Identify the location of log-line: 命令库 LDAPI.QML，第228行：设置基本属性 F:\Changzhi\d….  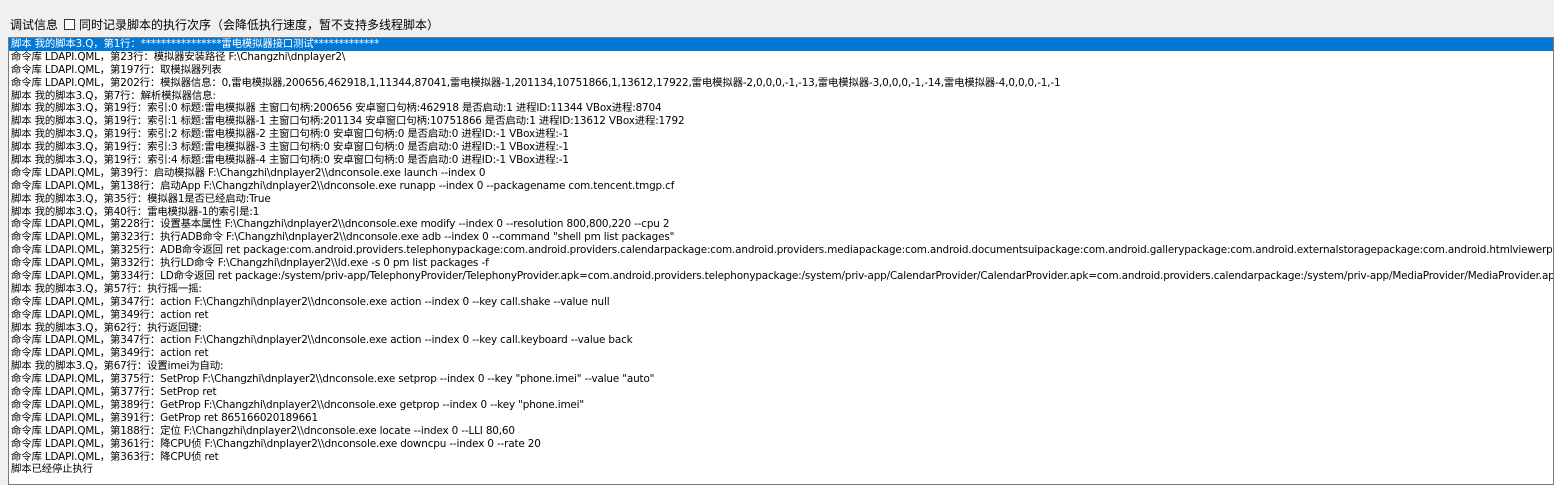
(781, 224).